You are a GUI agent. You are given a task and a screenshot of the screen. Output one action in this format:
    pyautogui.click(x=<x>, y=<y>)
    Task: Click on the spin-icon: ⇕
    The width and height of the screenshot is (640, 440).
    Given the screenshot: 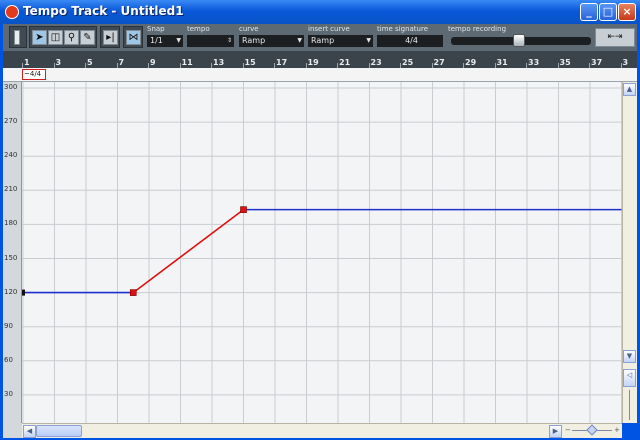 What is the action you would take?
    pyautogui.click(x=229, y=40)
    